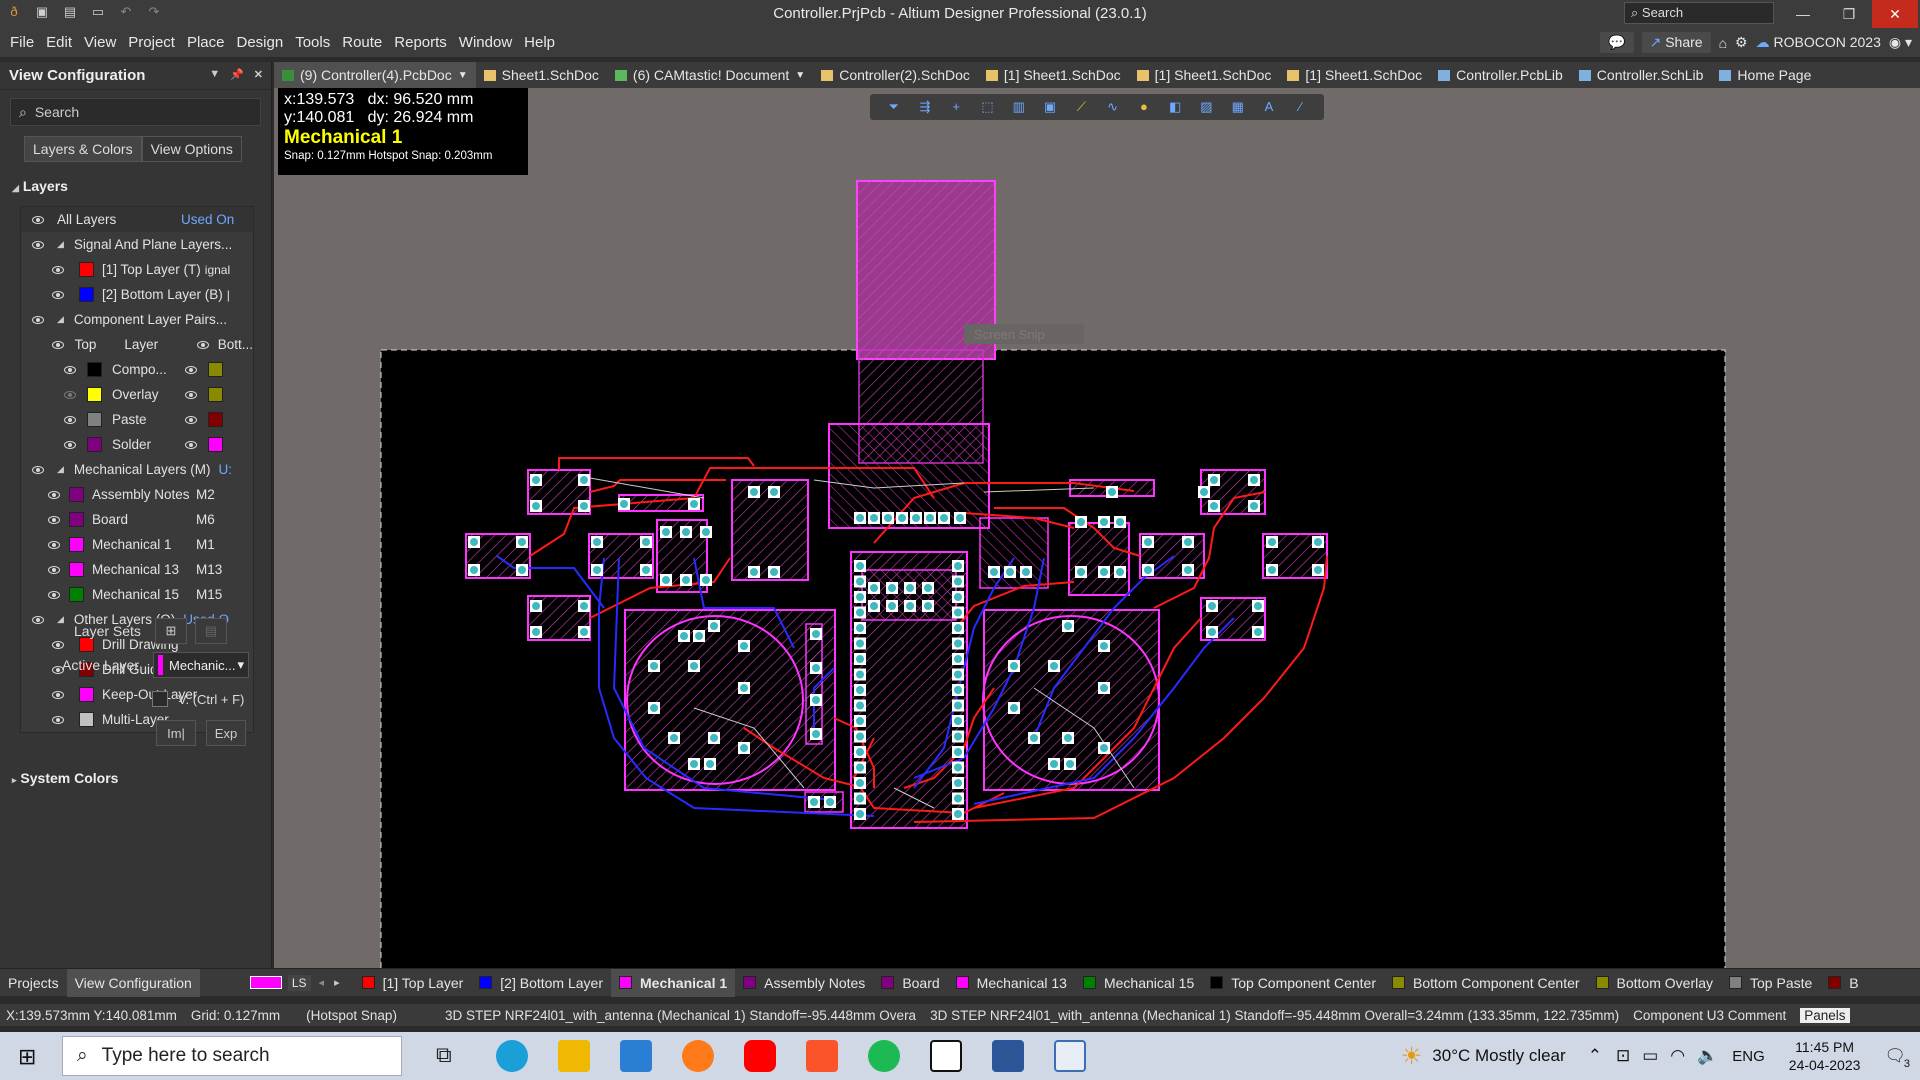 The width and height of the screenshot is (1920, 1080). What do you see at coordinates (541, 983) in the screenshot?
I see `layer-tab: [2] Bottom Layer` at bounding box center [541, 983].